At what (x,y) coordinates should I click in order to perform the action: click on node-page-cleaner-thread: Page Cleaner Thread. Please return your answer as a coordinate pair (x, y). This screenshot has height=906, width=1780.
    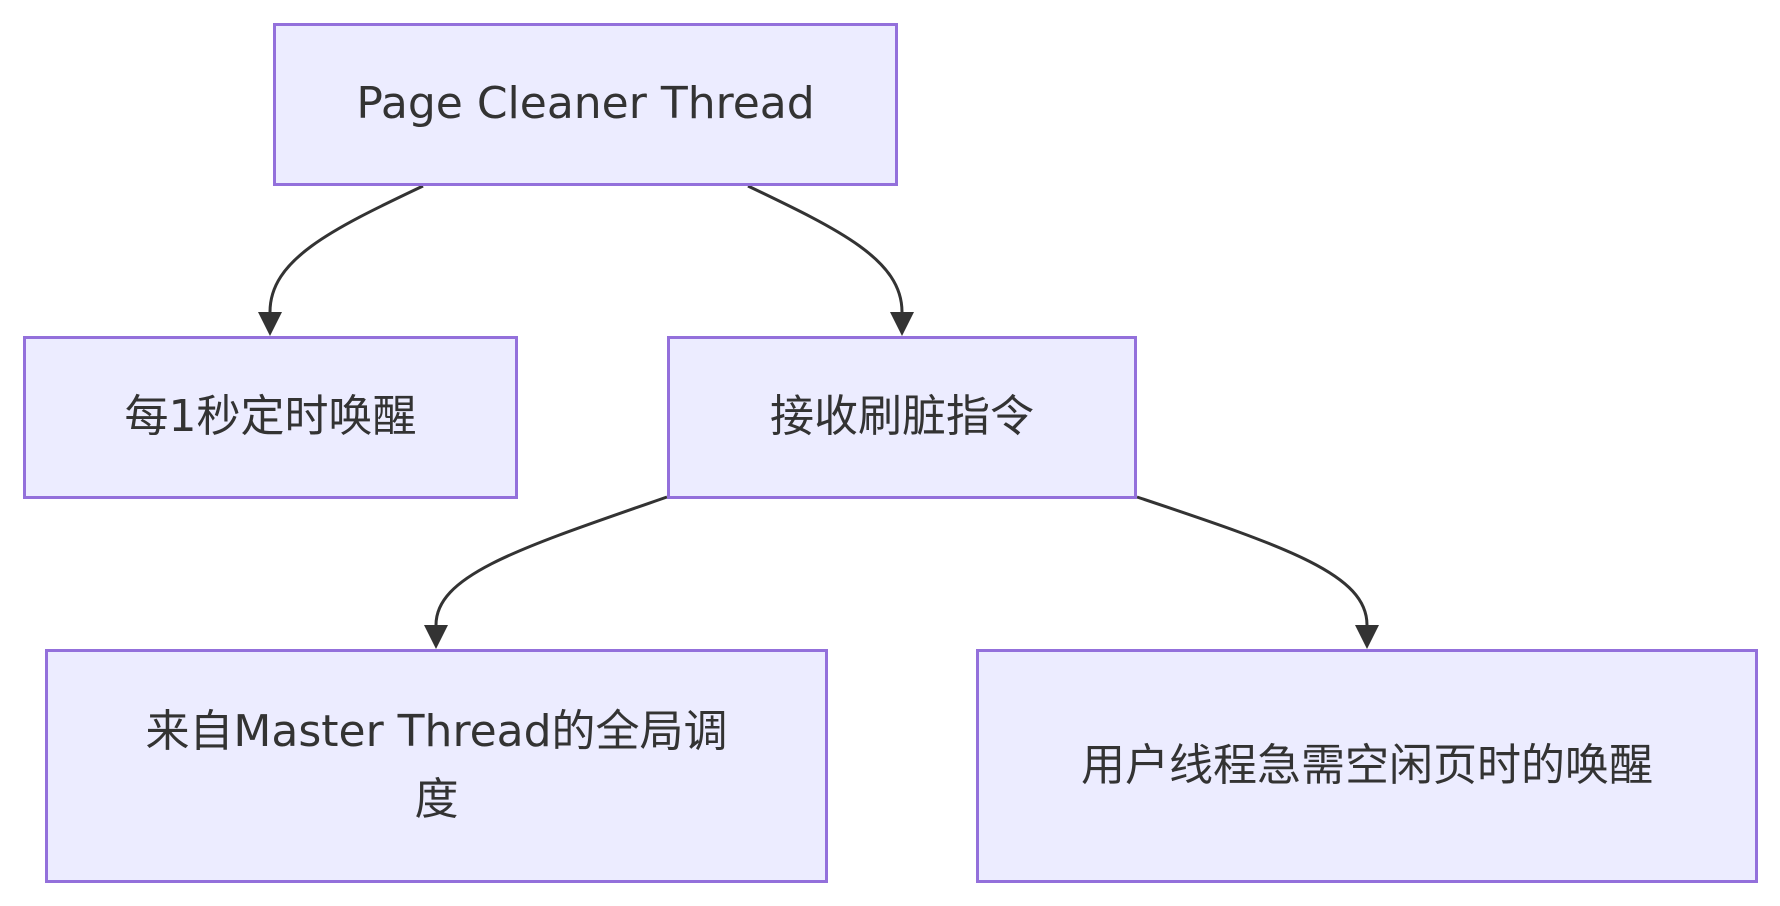
    Looking at the image, I should click on (585, 104).